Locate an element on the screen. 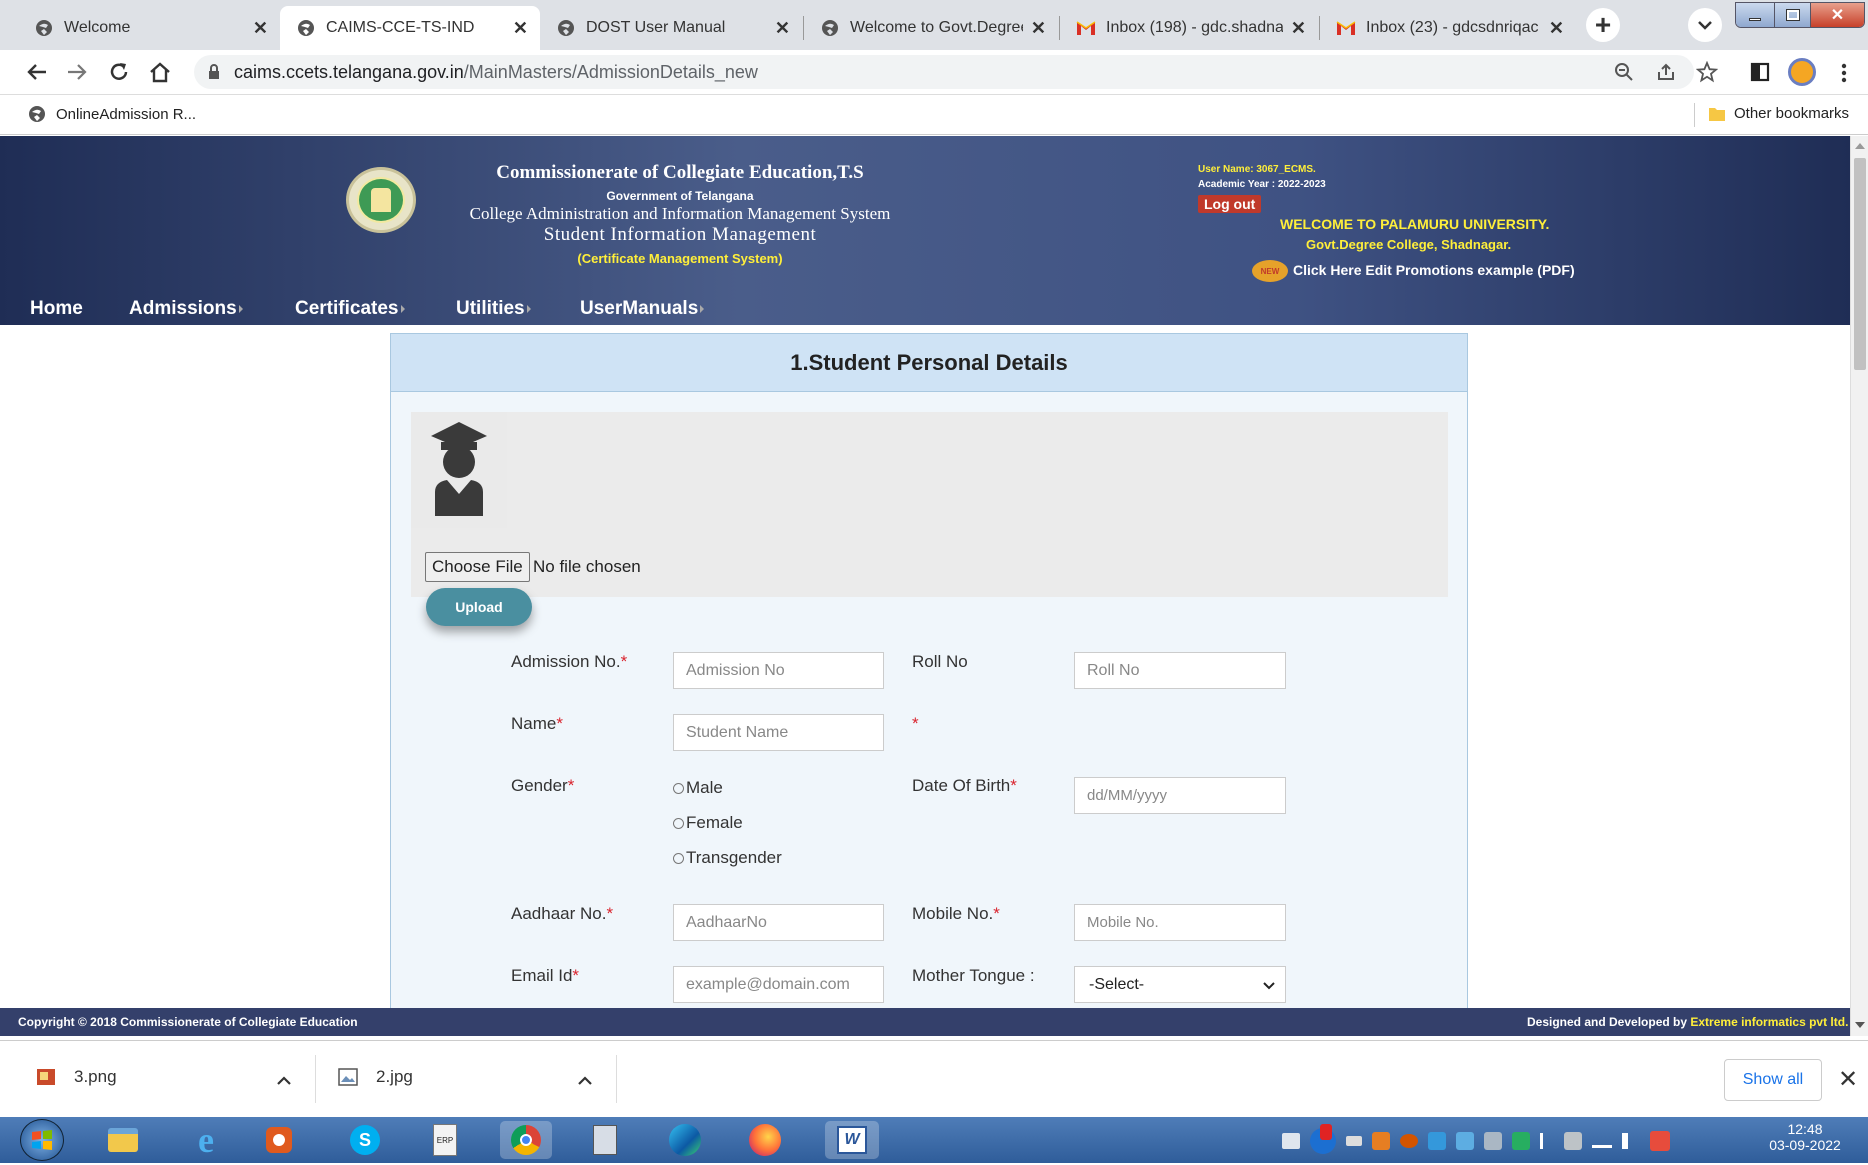 The height and width of the screenshot is (1165, 1868). chrome-icon is located at coordinates (526, 1140).